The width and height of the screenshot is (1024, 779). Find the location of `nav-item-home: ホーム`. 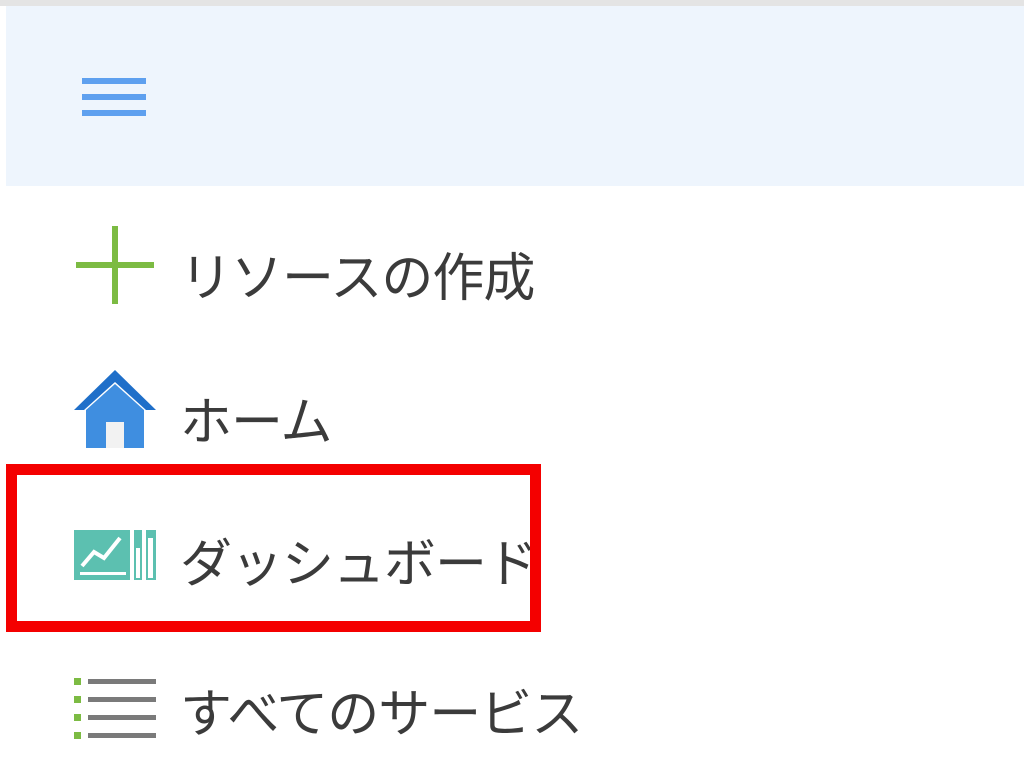

nav-item-home: ホーム is located at coordinates (320, 411).